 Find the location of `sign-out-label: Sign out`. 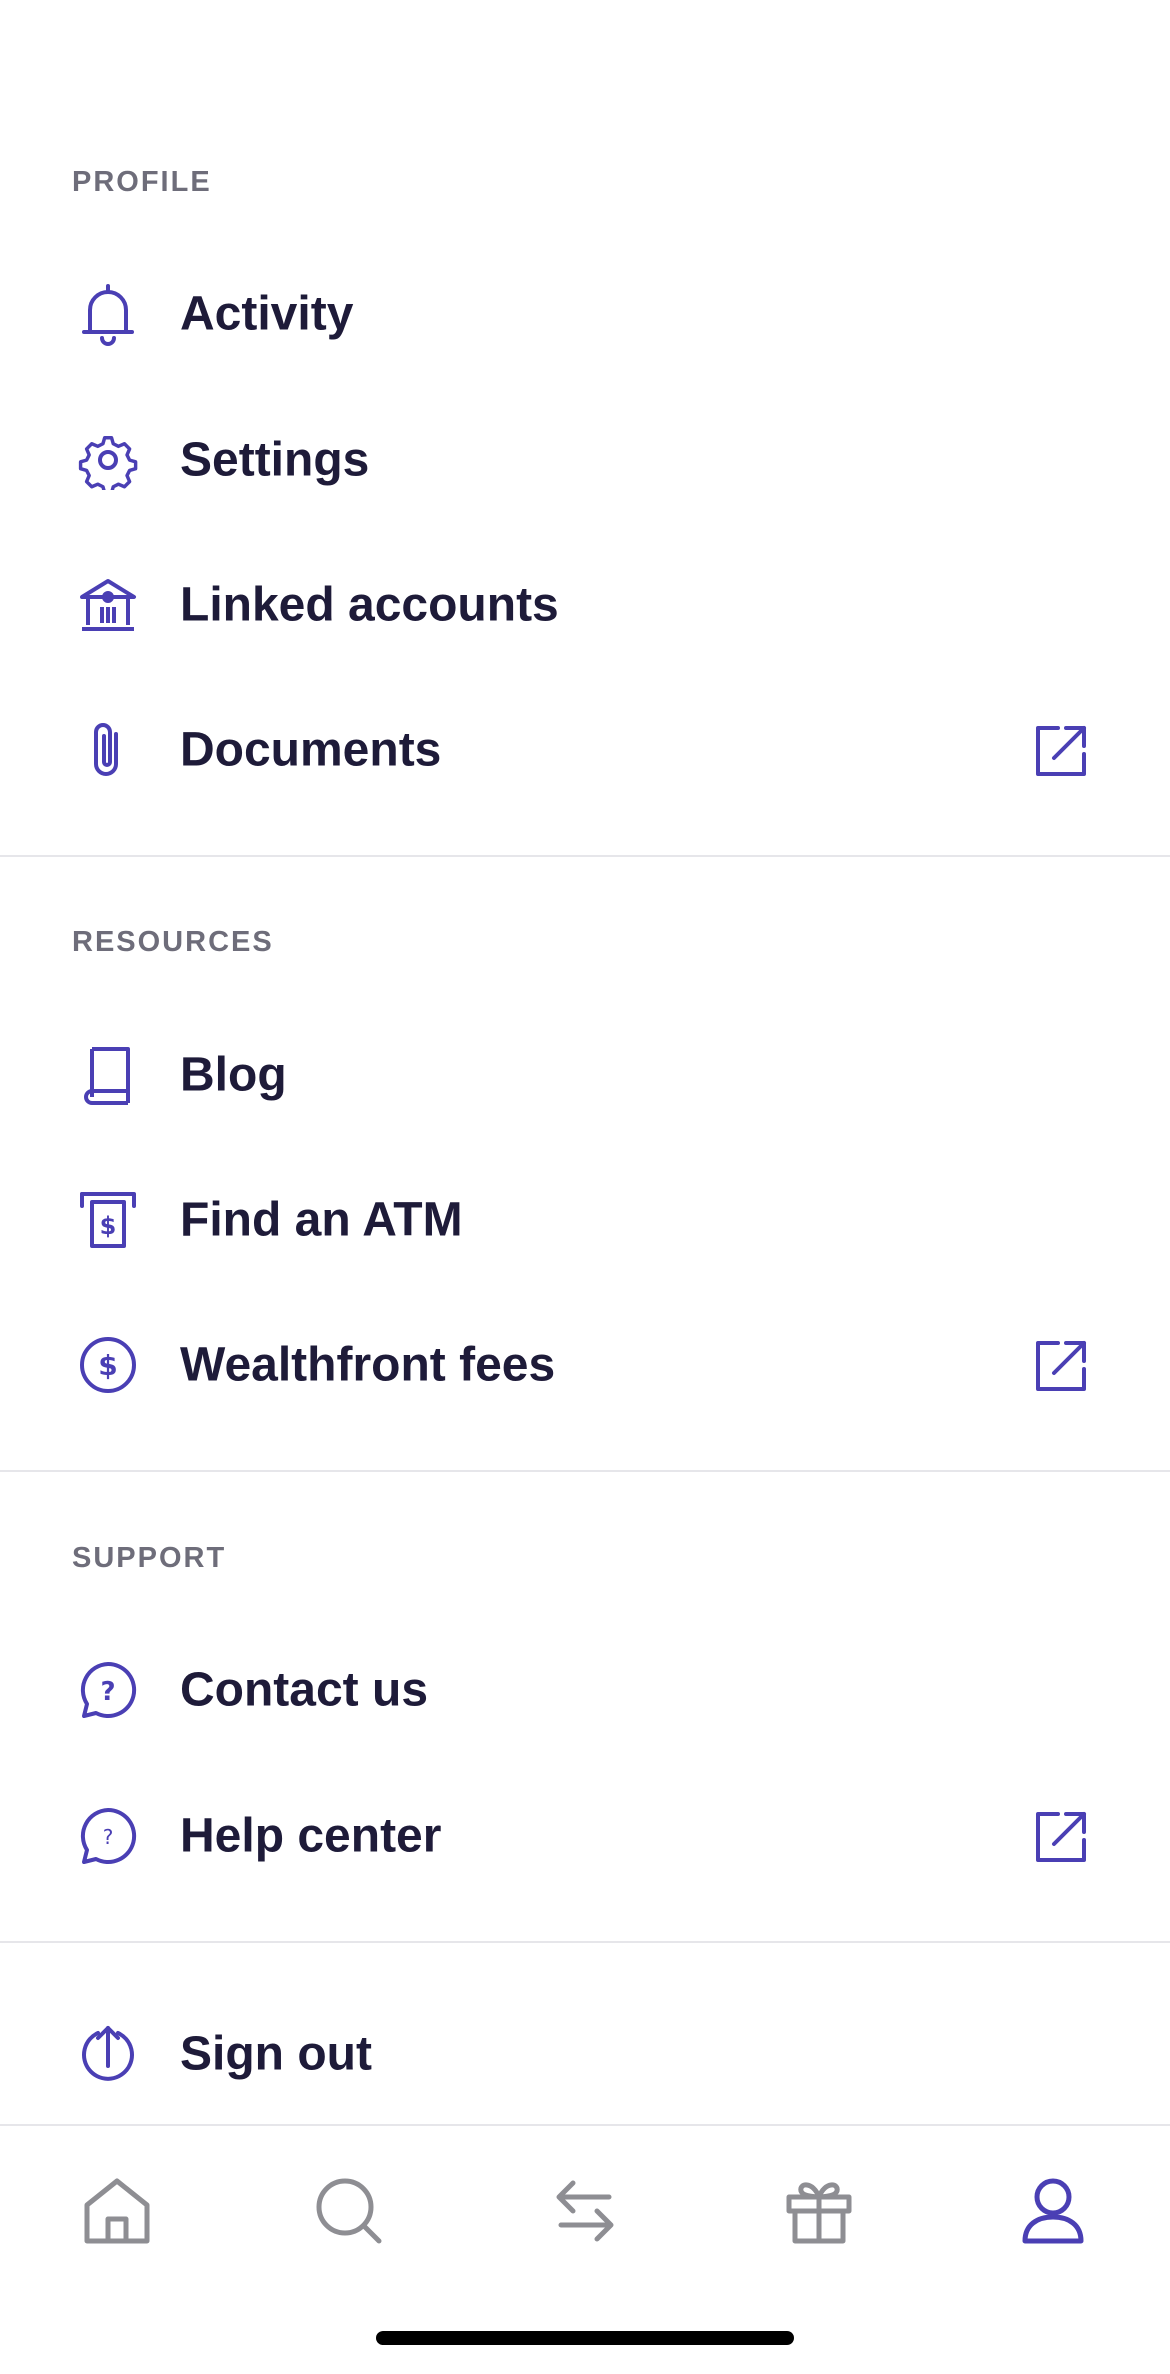

sign-out-label: Sign out is located at coordinates (276, 2054).